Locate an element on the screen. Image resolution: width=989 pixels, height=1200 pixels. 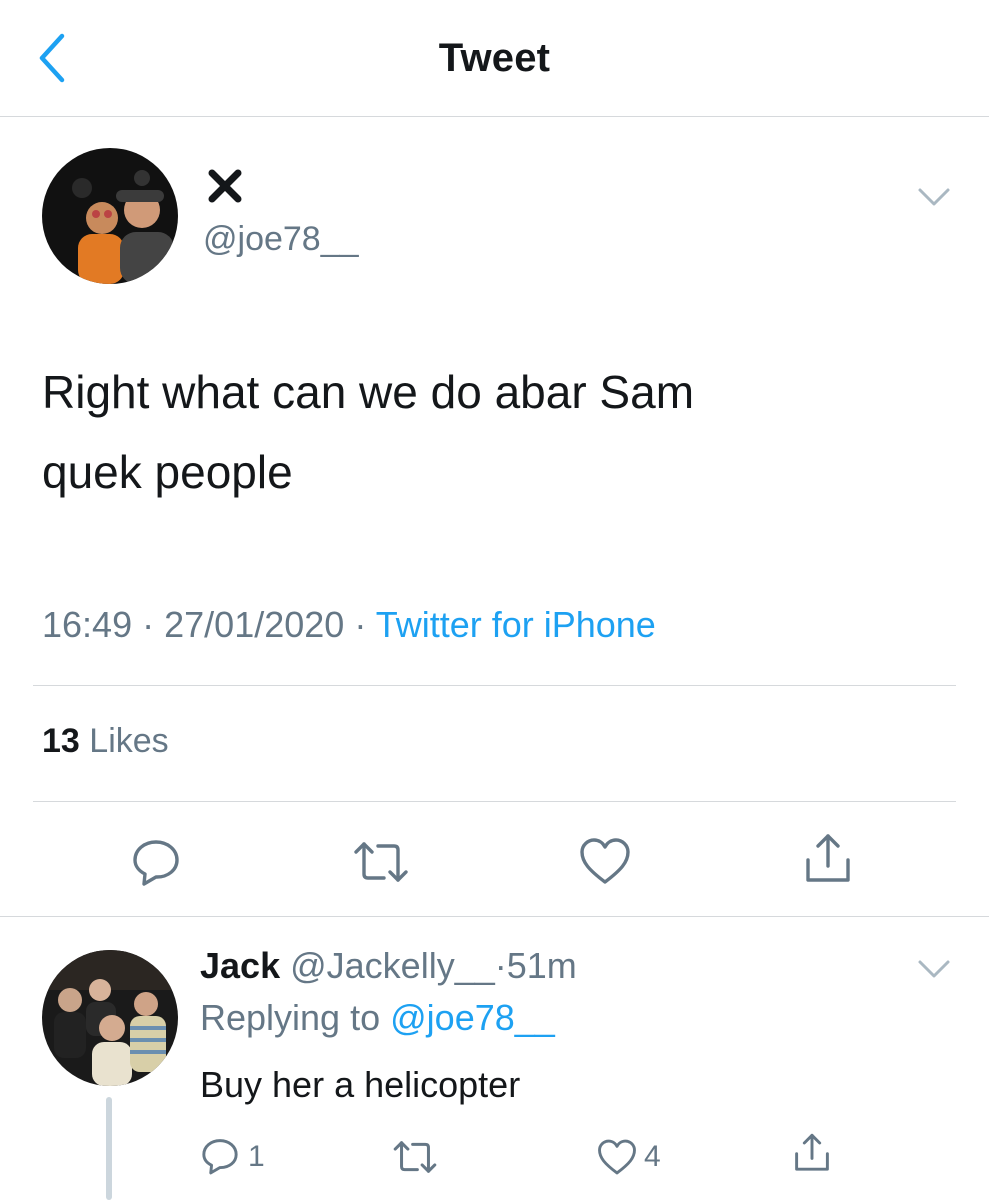
tweet-date: 27/01/2020 is located at coordinates (254, 624).